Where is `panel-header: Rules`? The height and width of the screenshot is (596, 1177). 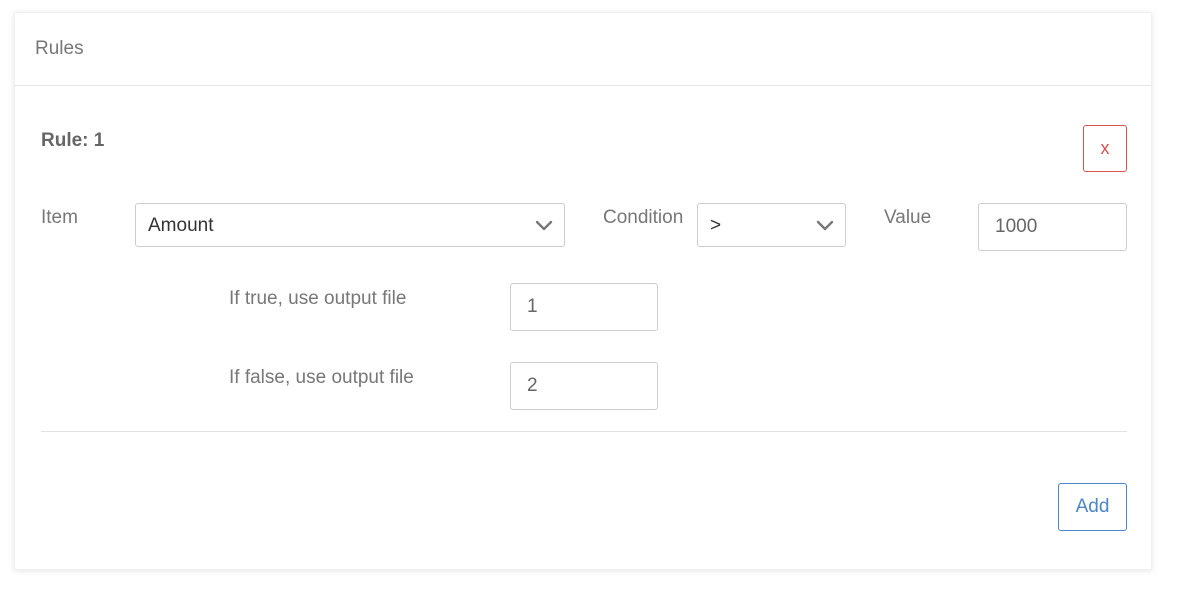 panel-header: Rules is located at coordinates (583, 49).